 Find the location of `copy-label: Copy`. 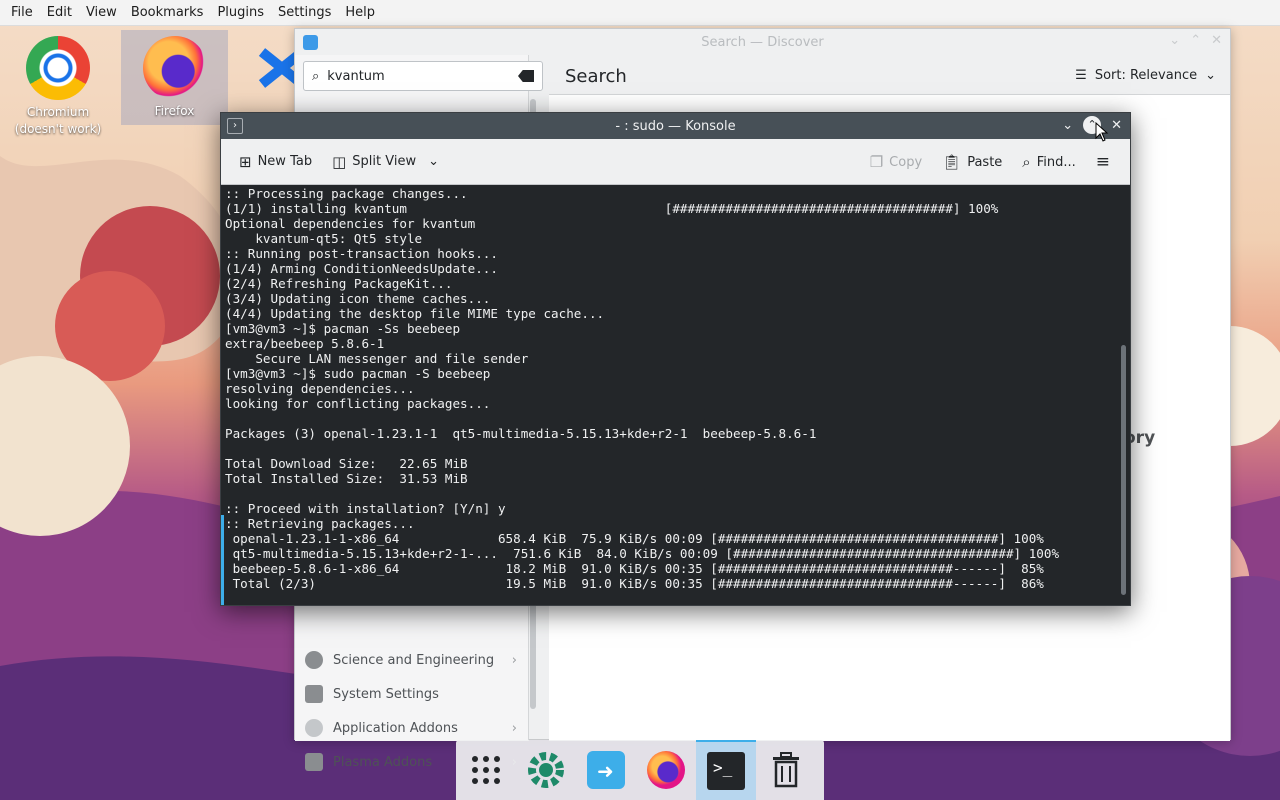

copy-label: Copy is located at coordinates (906, 162).